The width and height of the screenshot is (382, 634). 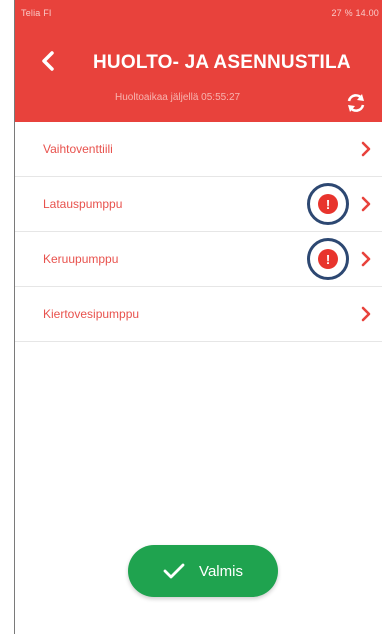 I want to click on status-battery-time: 27 % 14.00, so click(x=355, y=13).